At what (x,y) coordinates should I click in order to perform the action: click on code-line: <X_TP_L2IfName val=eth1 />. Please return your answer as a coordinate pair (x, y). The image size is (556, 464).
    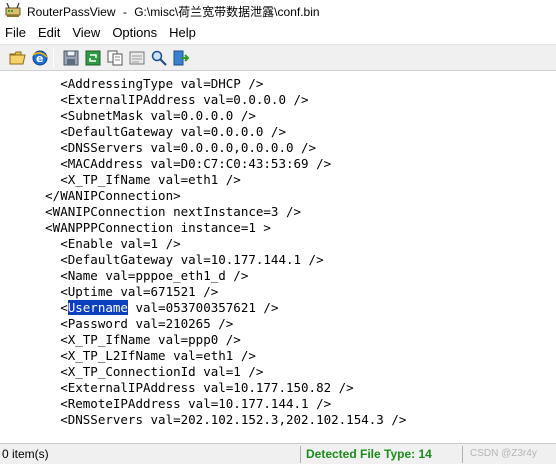
    Looking at the image, I should click on (128, 355).